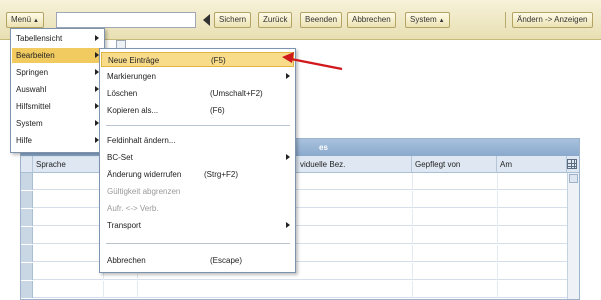 The width and height of the screenshot is (601, 300). What do you see at coordinates (312, 61) in the screenshot?
I see `red-arrow-icon` at bounding box center [312, 61].